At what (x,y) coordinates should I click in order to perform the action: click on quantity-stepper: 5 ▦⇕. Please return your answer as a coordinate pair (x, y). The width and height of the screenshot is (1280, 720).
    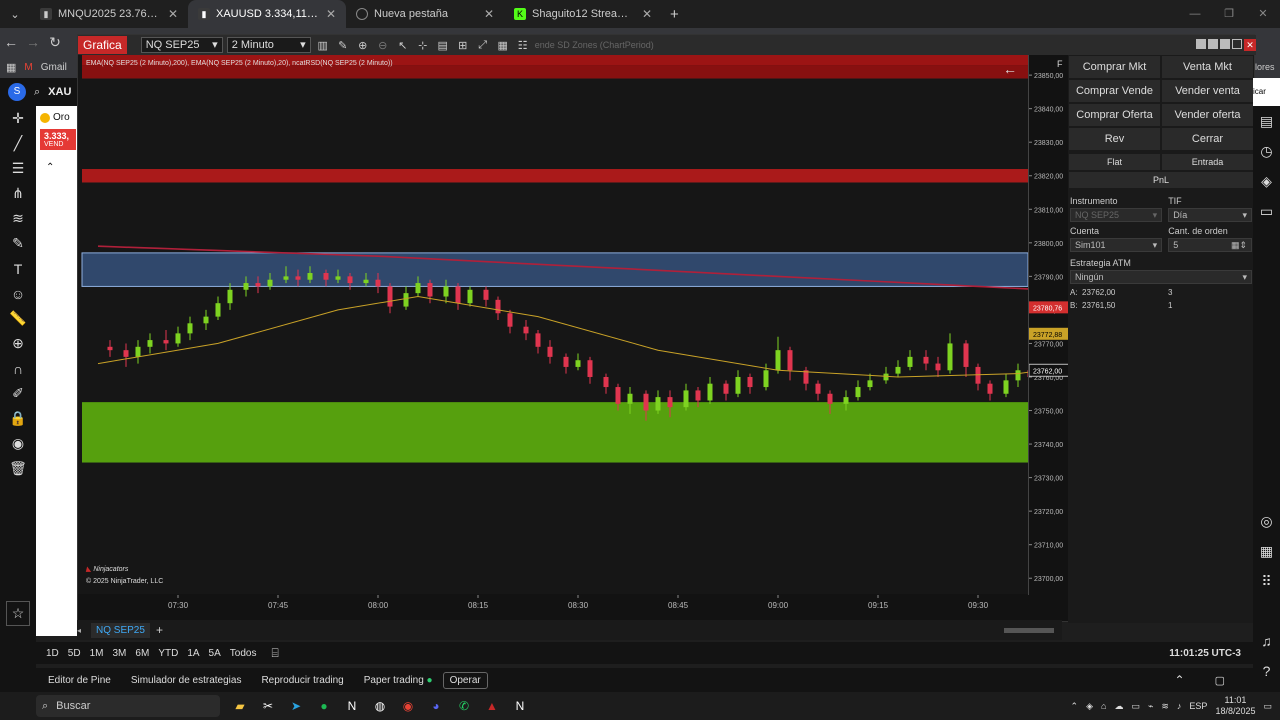
    Looking at the image, I should click on (1210, 245).